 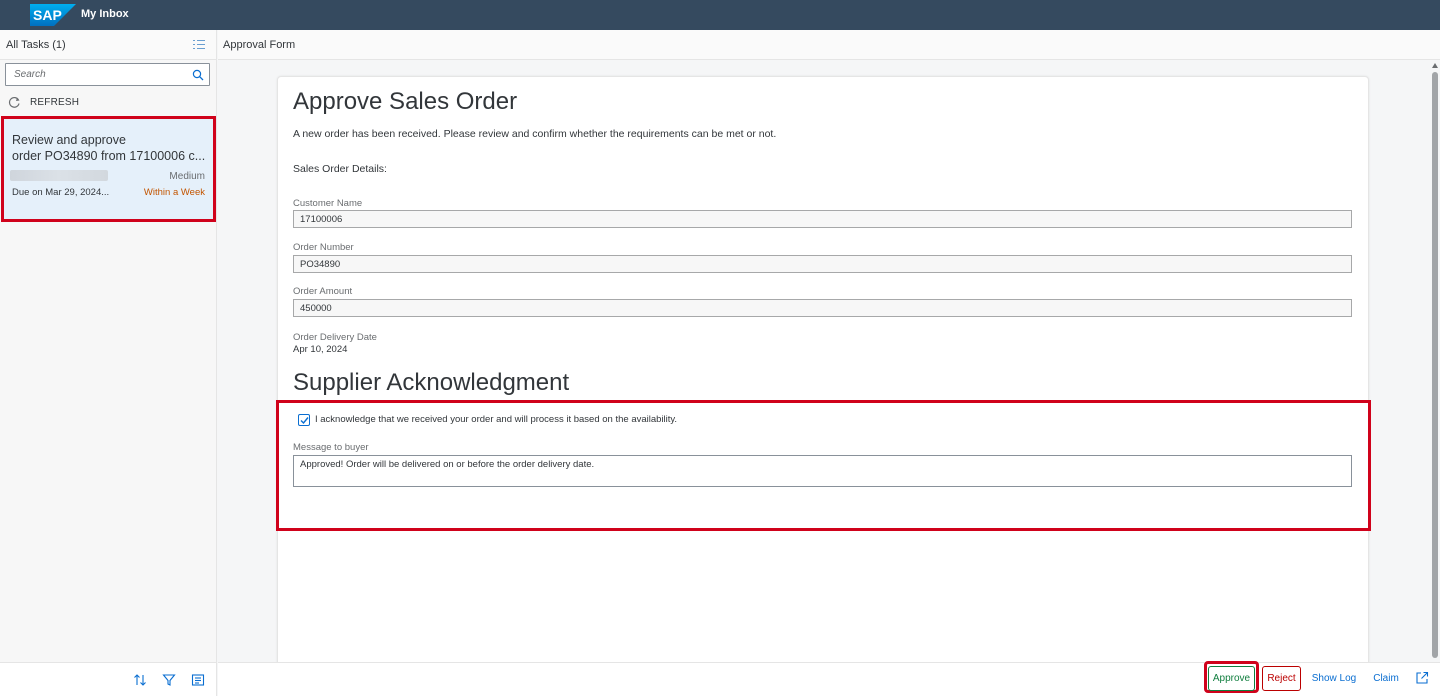 What do you see at coordinates (331, 447) in the screenshot?
I see `message-to-buyer-label: Message to buyer` at bounding box center [331, 447].